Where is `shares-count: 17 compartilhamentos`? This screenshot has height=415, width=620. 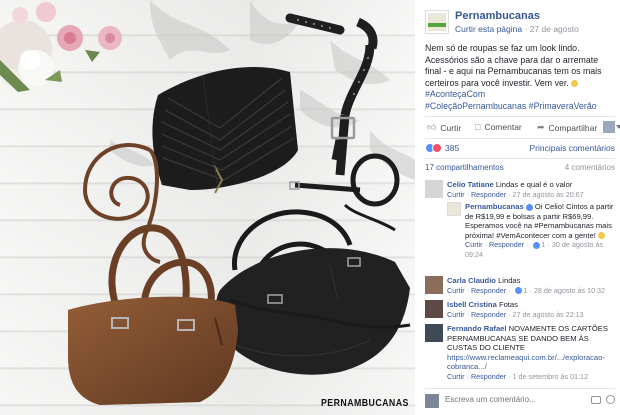 shares-count: 17 compartilhamentos is located at coordinates (464, 167).